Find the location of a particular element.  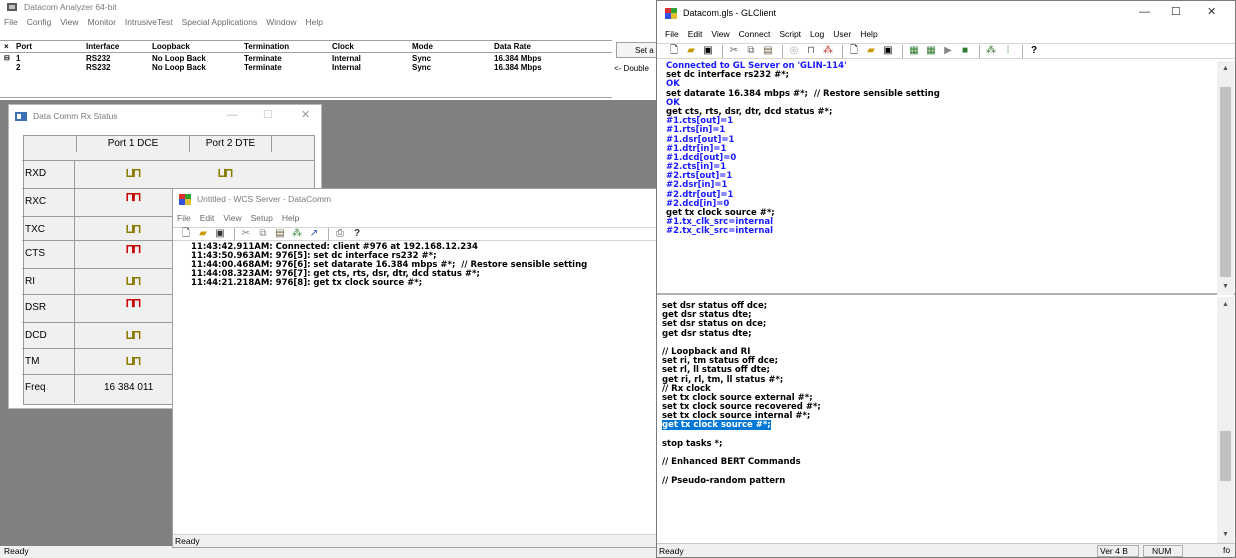

wcs-status-bar: Ready is located at coordinates (416, 540).